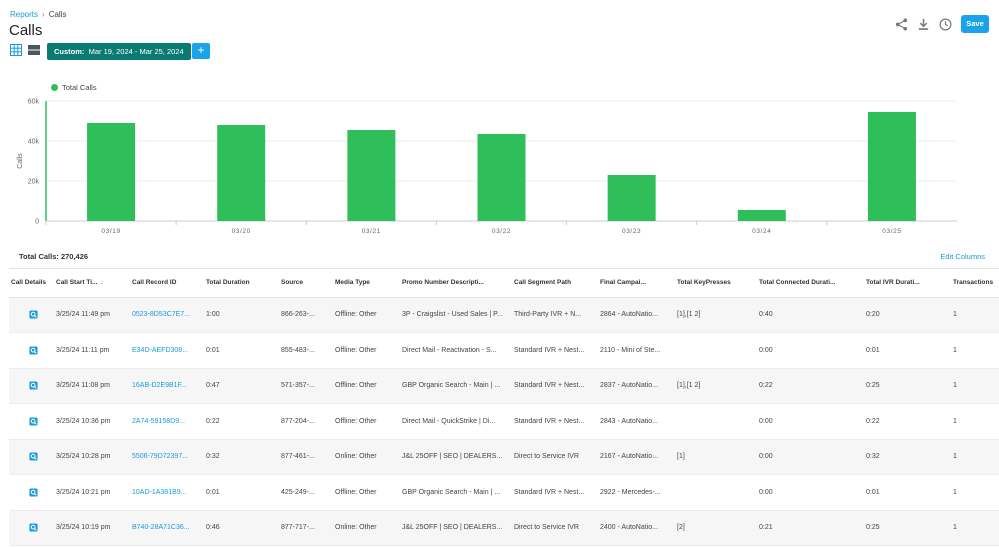 The image size is (999, 548). I want to click on table-cell: Direct to Service IVR, so click(555, 457).